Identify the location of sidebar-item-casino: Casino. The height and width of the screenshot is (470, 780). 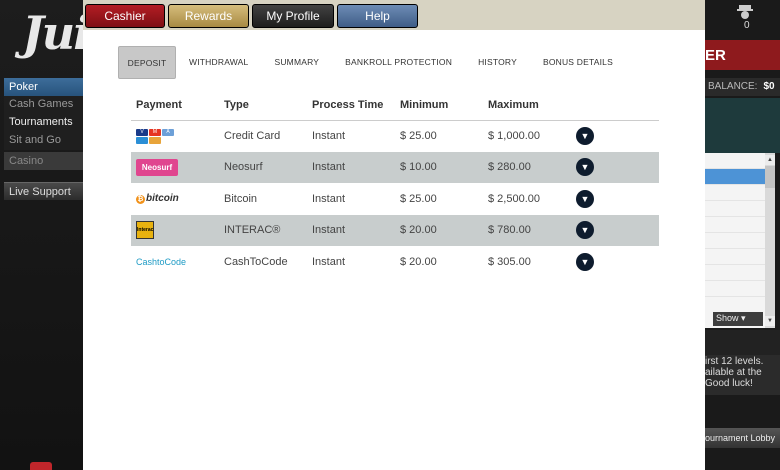
(43, 161).